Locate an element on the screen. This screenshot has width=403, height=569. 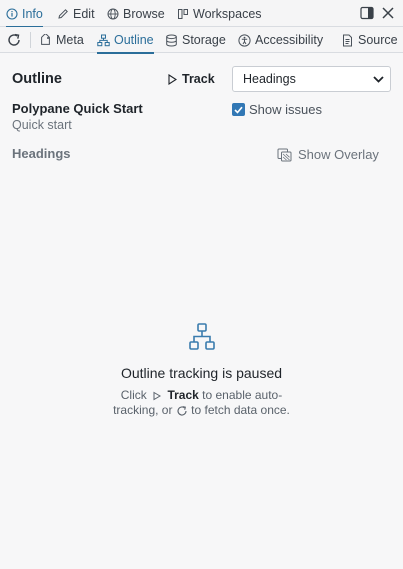
tab-meta: Meta is located at coordinates (61, 40).